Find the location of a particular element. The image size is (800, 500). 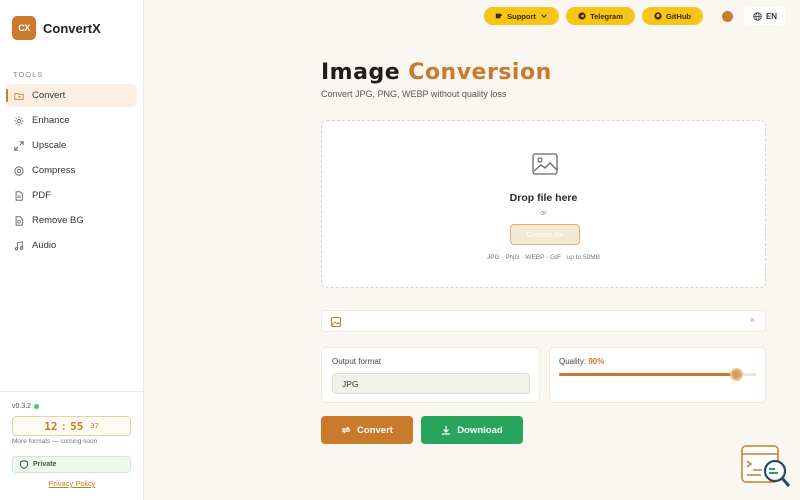

compress-icon is located at coordinates (19, 170).